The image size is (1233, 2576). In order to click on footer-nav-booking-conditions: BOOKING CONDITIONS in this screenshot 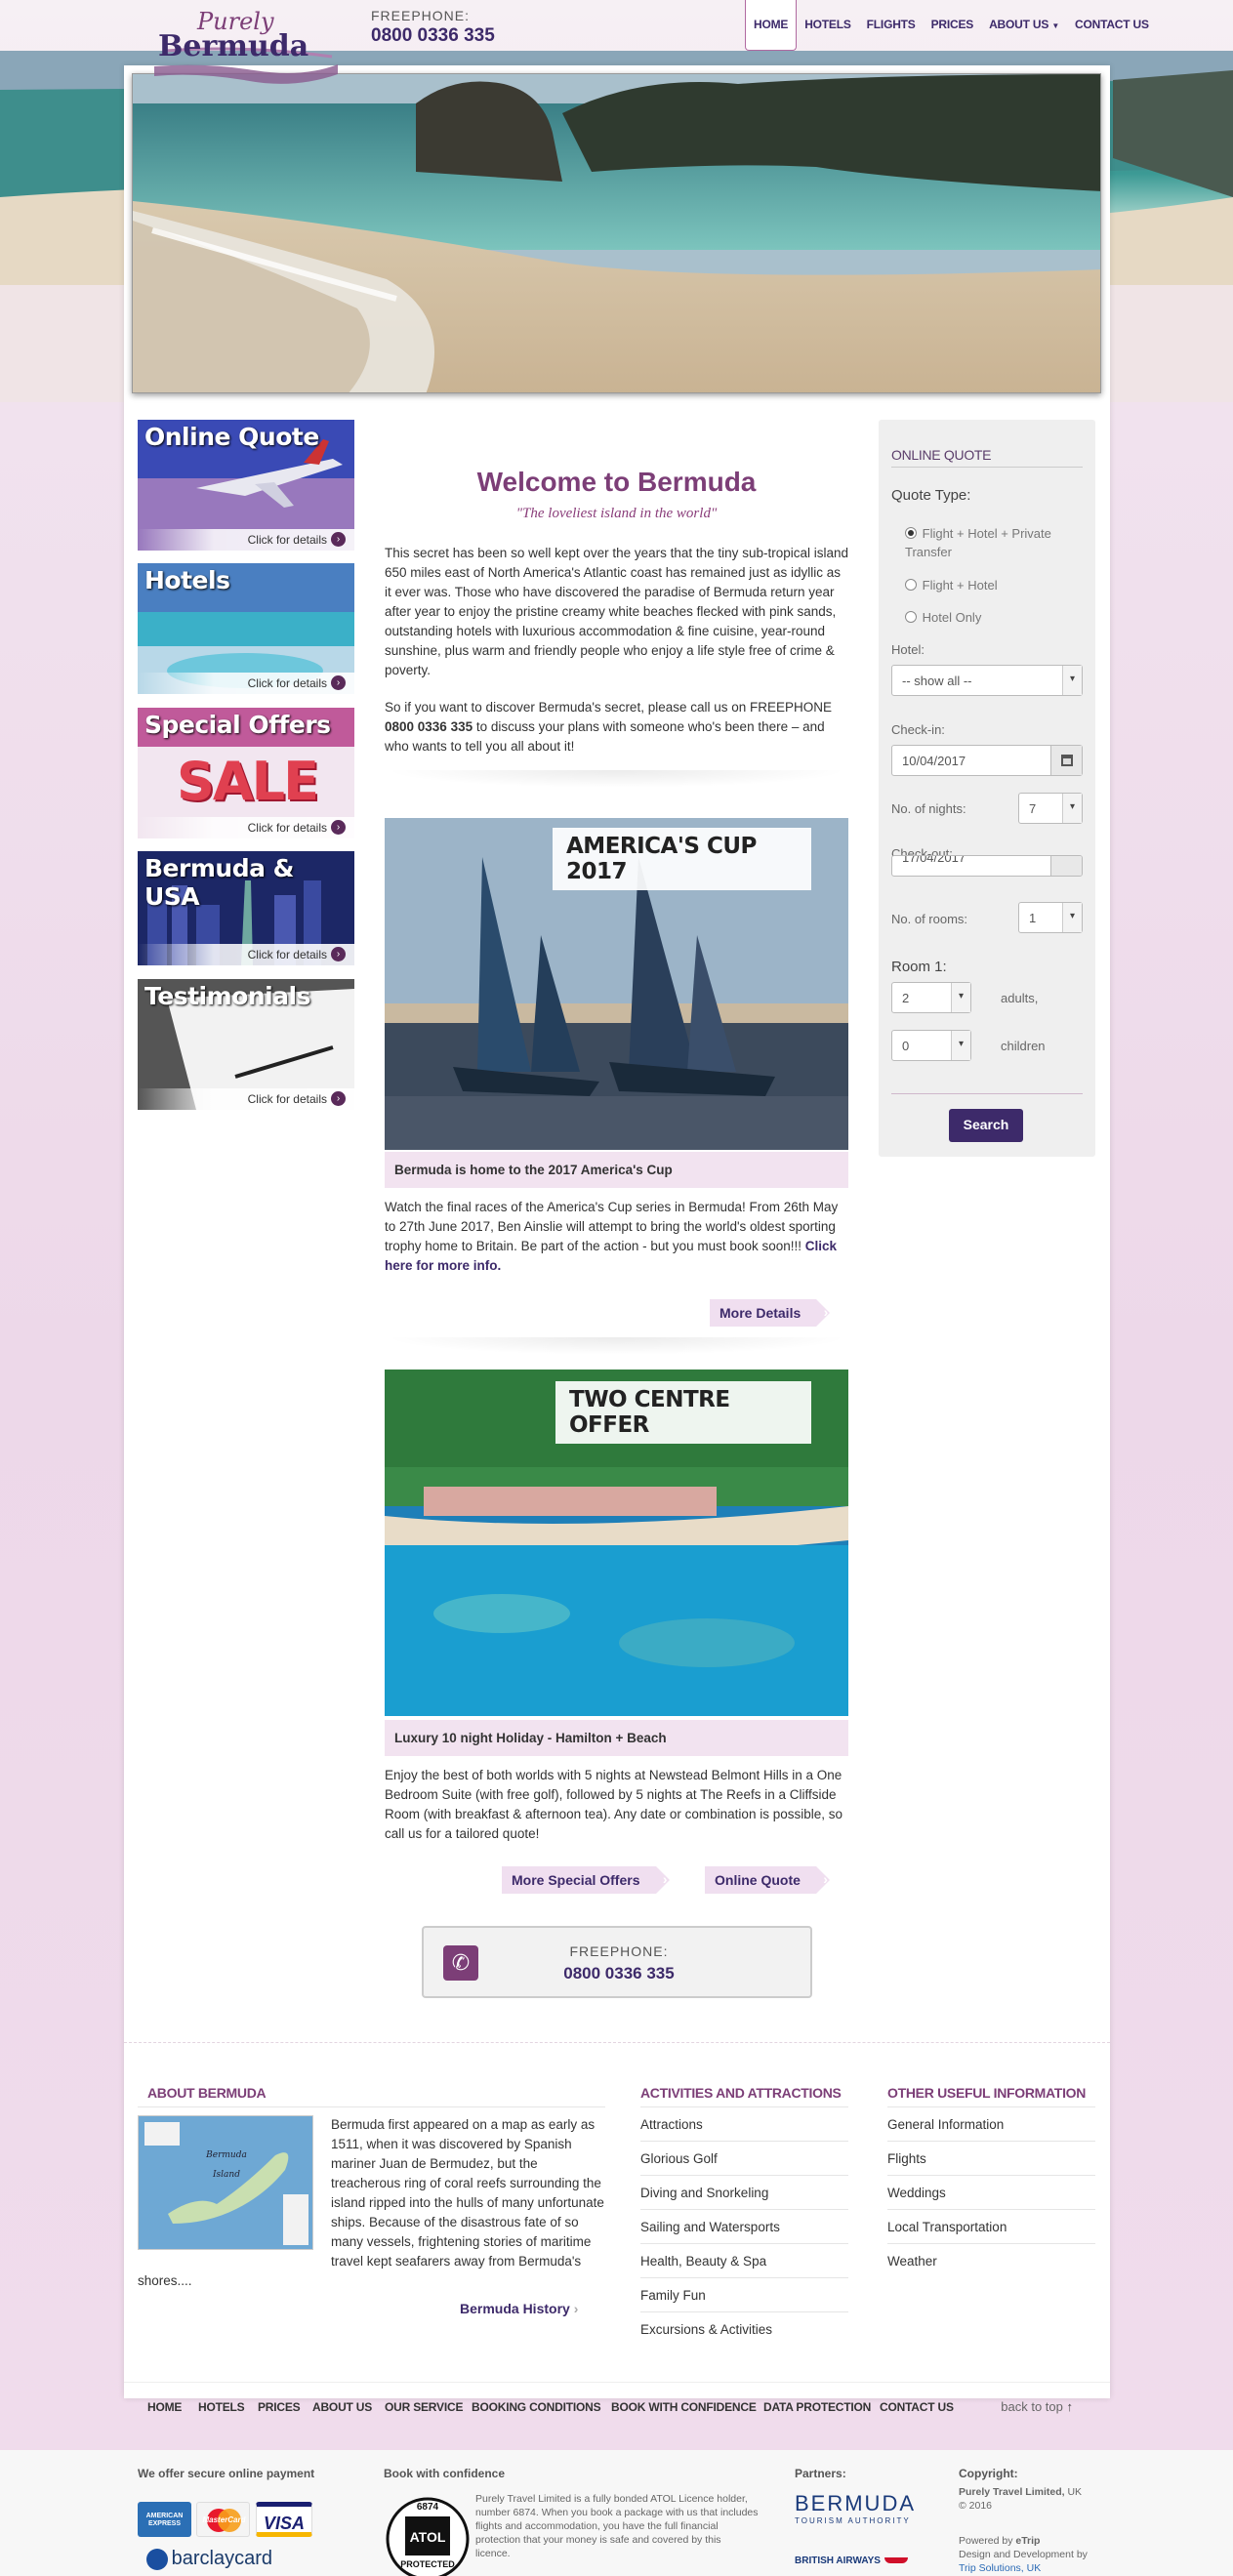, I will do `click(536, 2407)`.